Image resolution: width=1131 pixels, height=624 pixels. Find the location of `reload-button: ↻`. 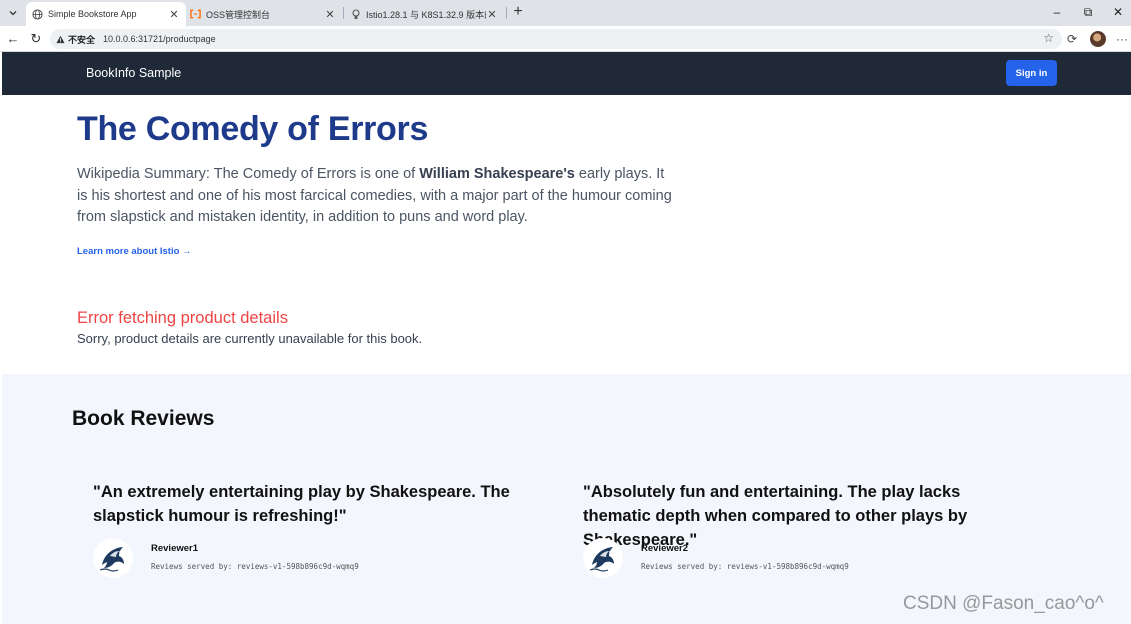

reload-button: ↻ is located at coordinates (36, 39).